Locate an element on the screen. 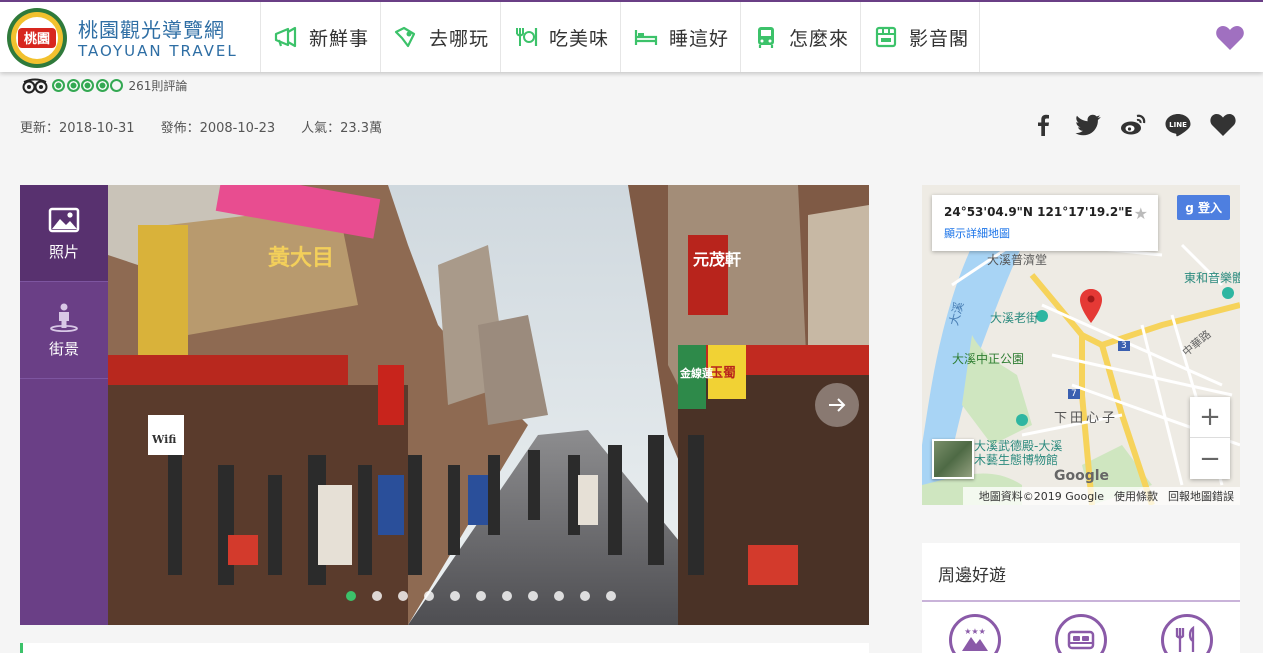  content-panel is located at coordinates (444, 648).